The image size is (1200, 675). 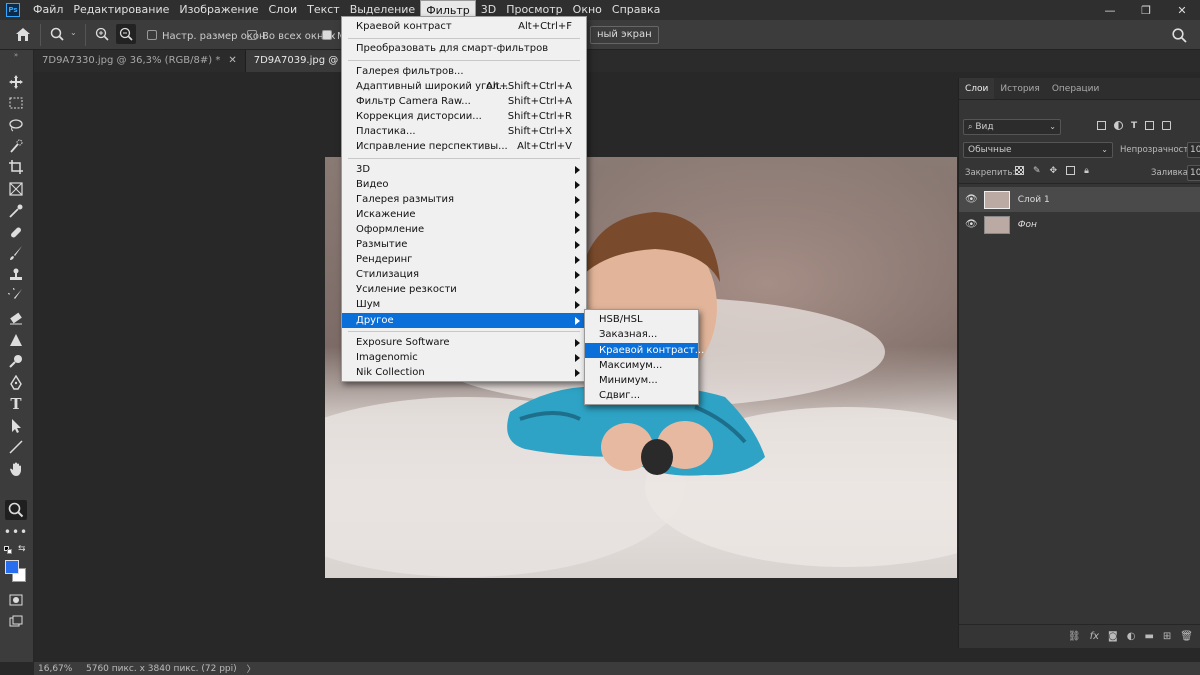 What do you see at coordinates (13, 10) in the screenshot?
I see `photoshop-logo-icon: Ps` at bounding box center [13, 10].